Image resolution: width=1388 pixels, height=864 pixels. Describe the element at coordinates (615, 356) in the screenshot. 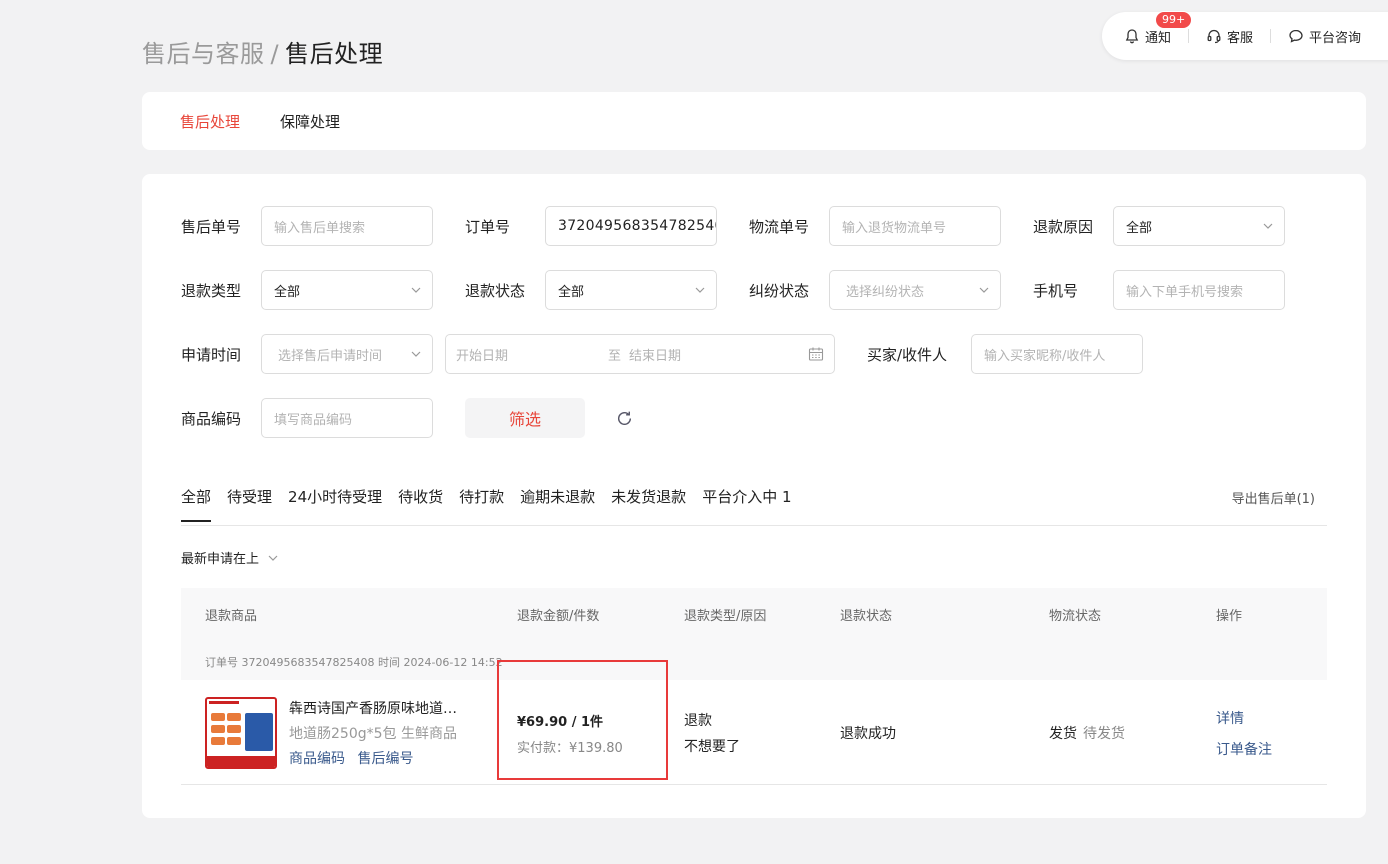

I see `date-range-separator: 至` at that location.